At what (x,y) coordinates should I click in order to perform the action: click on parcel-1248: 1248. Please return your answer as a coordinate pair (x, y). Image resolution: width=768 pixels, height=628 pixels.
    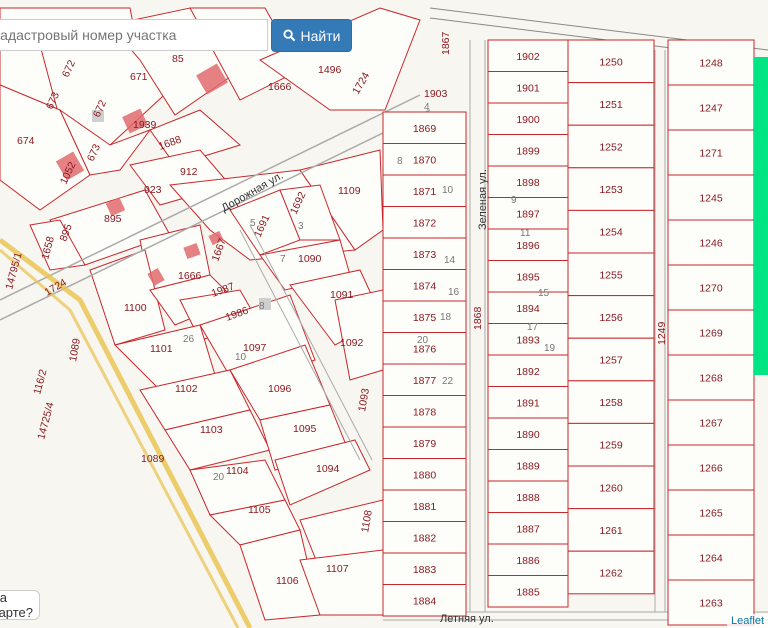
    Looking at the image, I should click on (711, 64).